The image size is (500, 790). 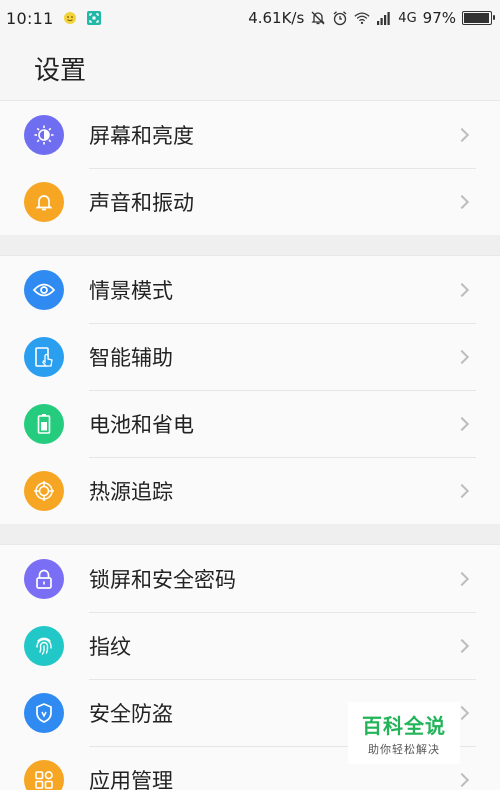 I want to click on settings-item-heat-tracking: 热源追踪, so click(x=250, y=490).